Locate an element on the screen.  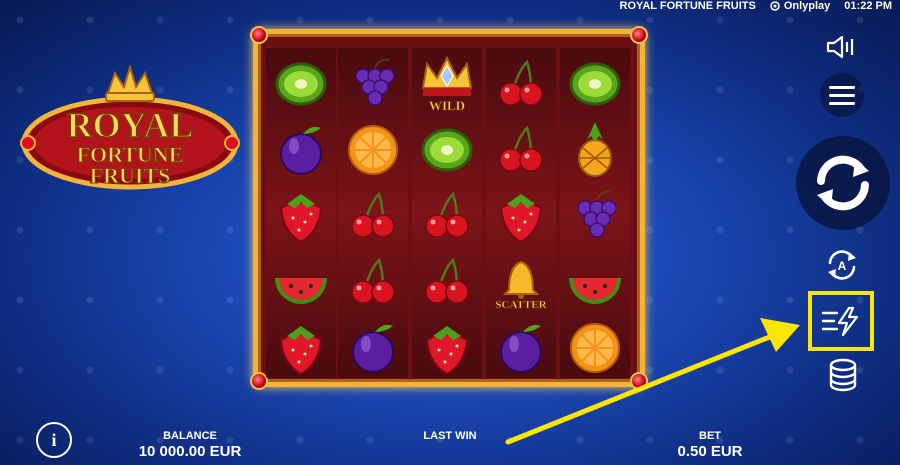
menu-button is located at coordinates (842, 95).